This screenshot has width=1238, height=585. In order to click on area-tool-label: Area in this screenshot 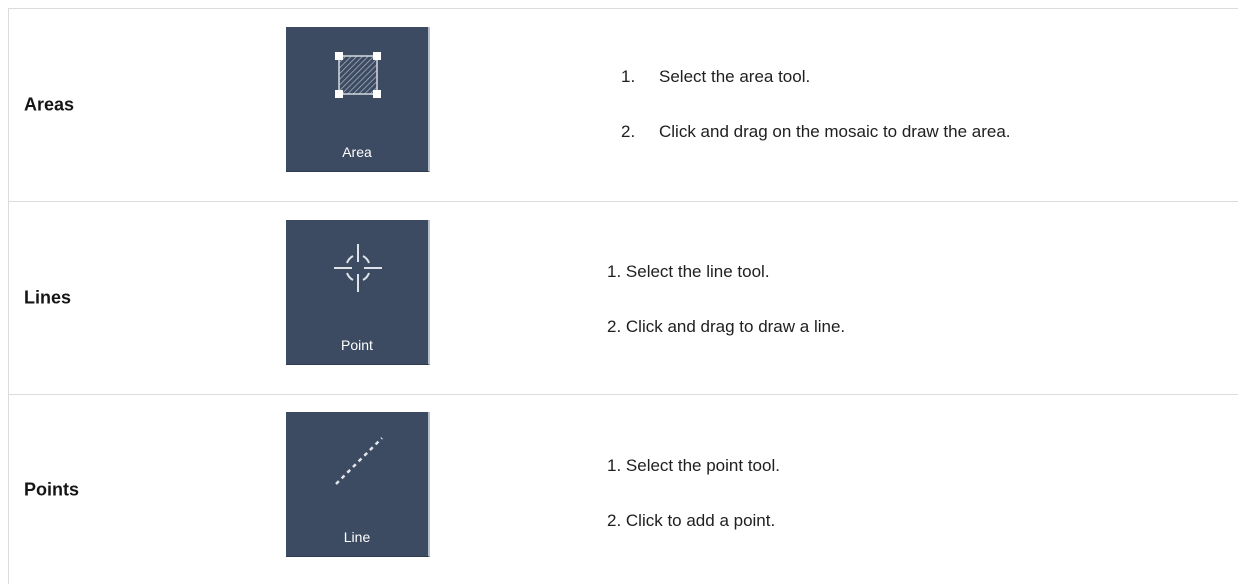, I will do `click(357, 152)`.